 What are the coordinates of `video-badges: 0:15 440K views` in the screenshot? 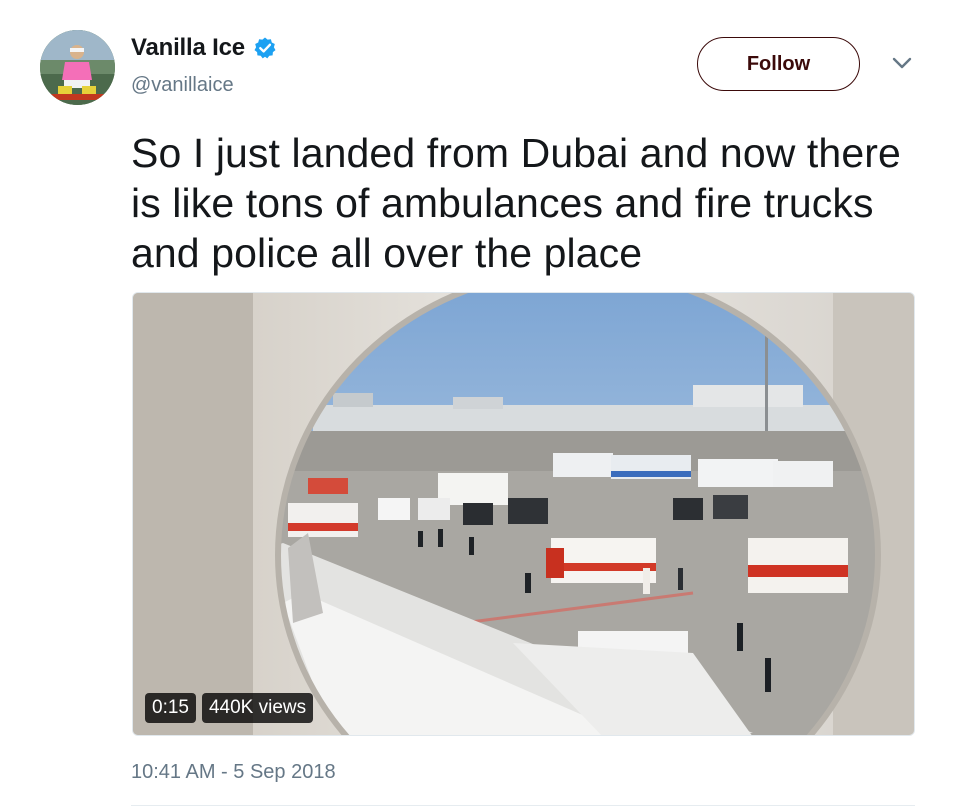 It's located at (229, 708).